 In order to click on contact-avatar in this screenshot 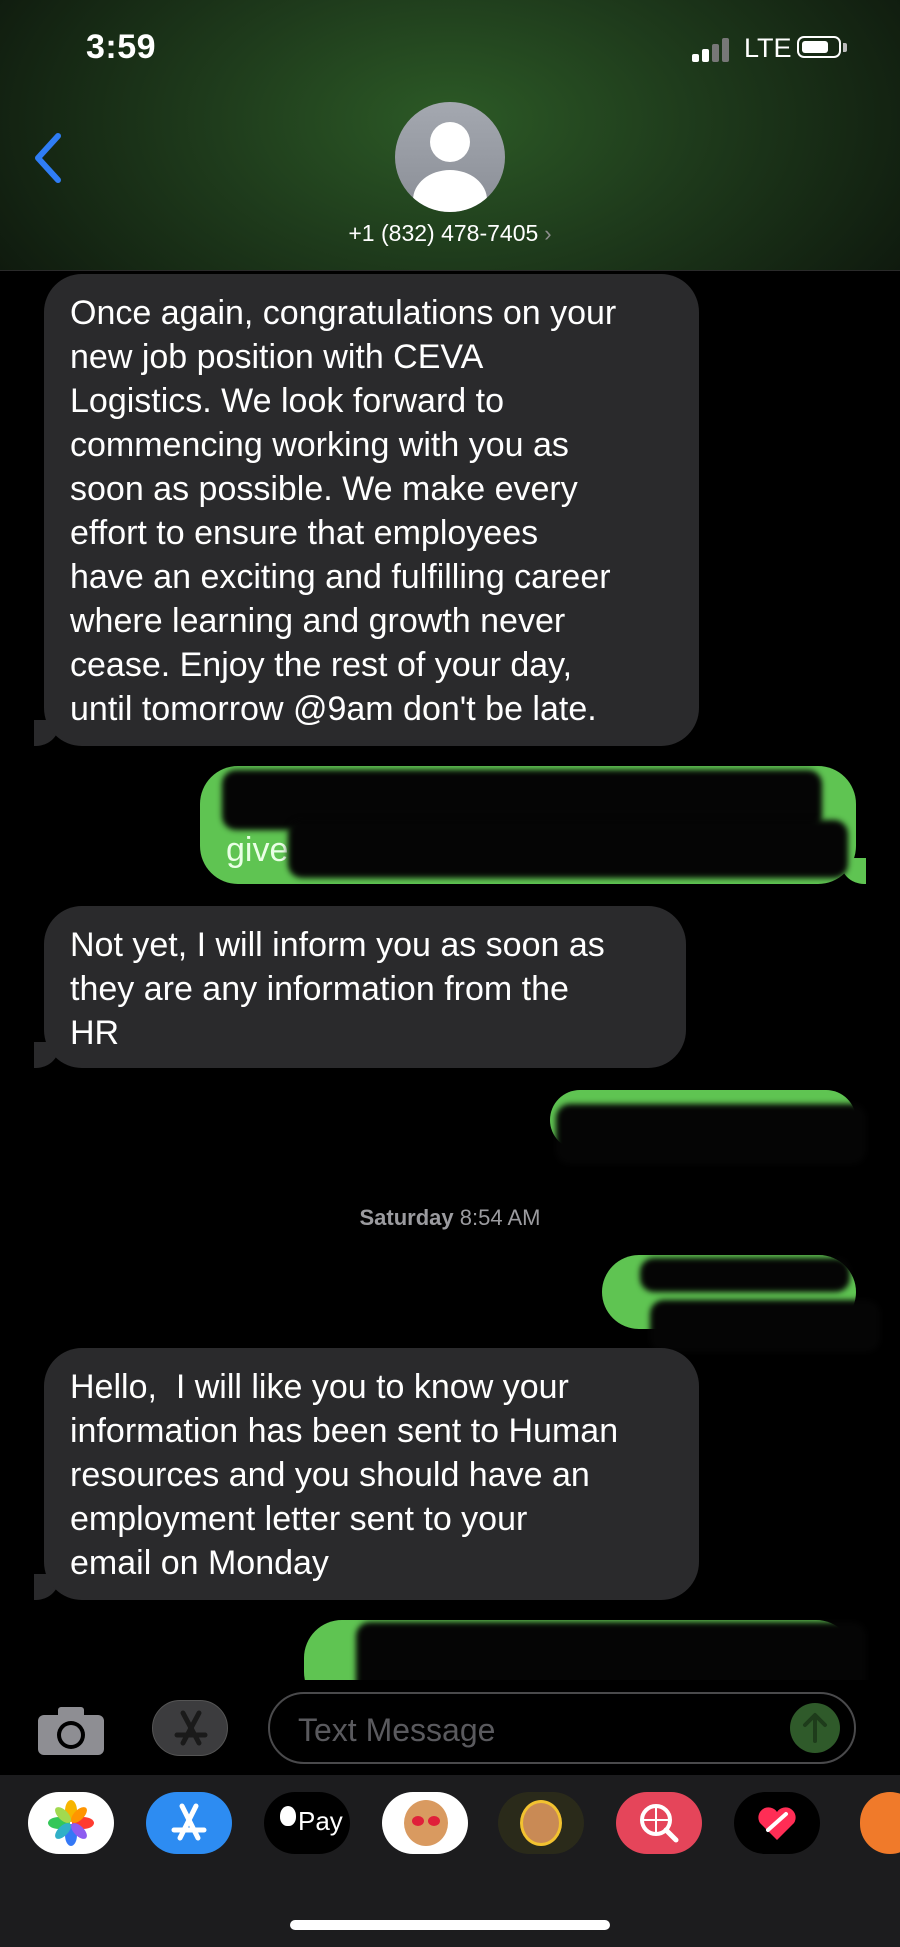, I will do `click(450, 157)`.